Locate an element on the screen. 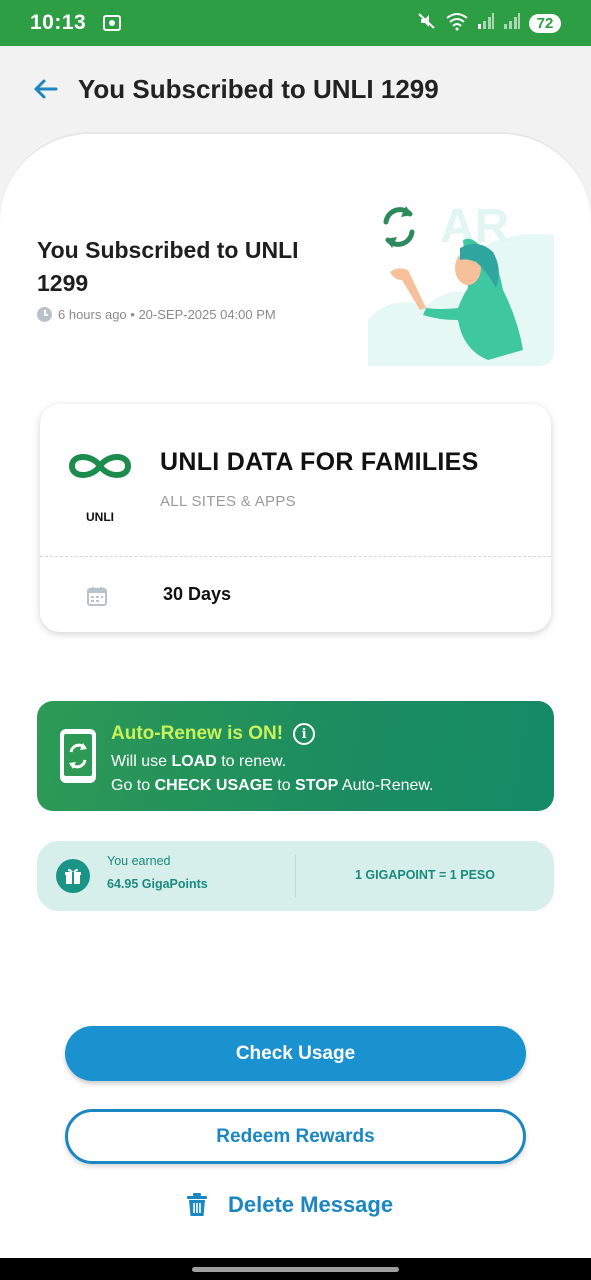  home-gesture-handle is located at coordinates (295, 1269).